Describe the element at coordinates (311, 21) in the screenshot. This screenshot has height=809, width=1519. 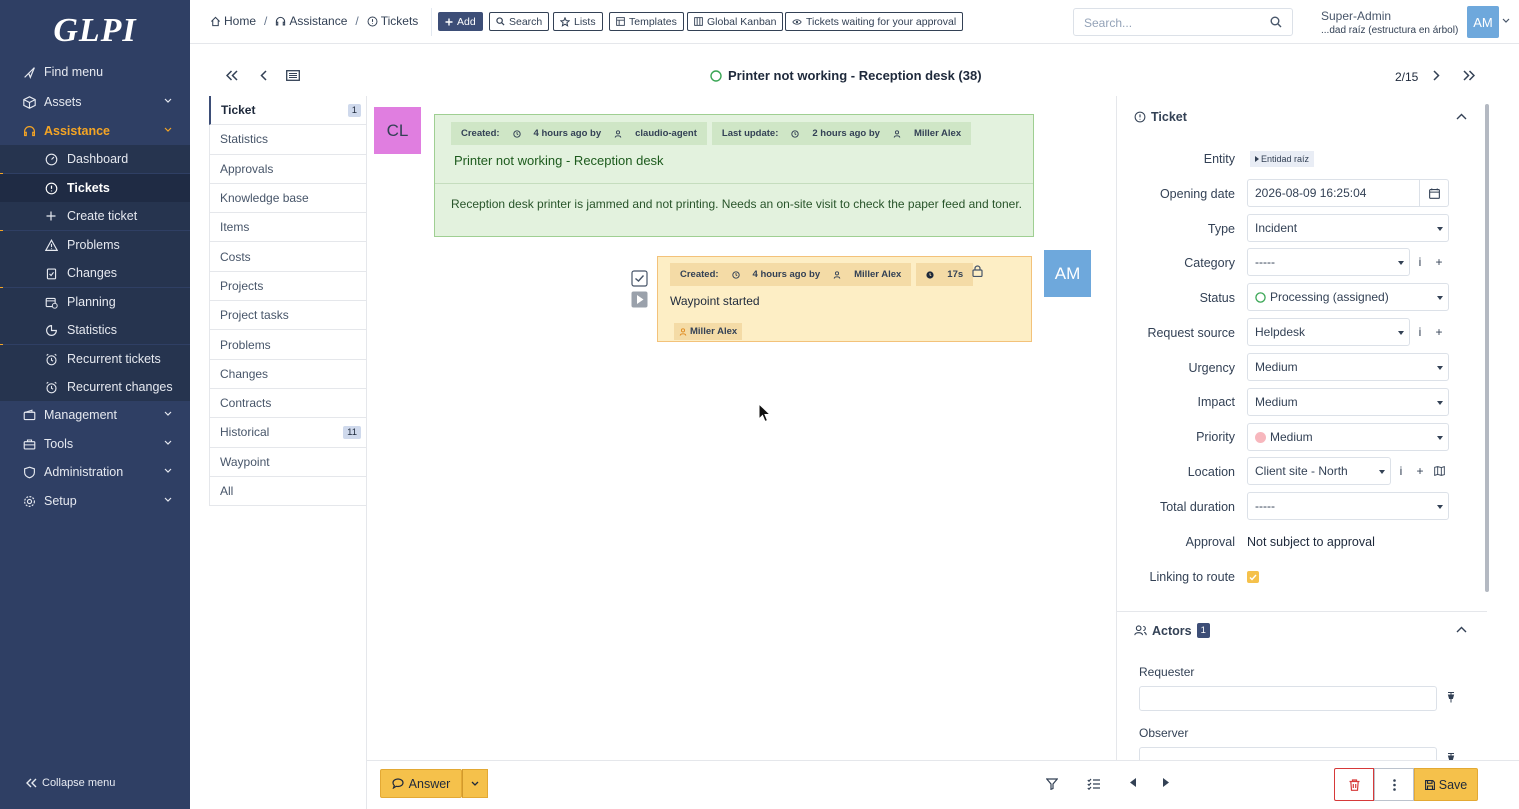
I see `breadcrumb-assistance: Assistance` at that location.